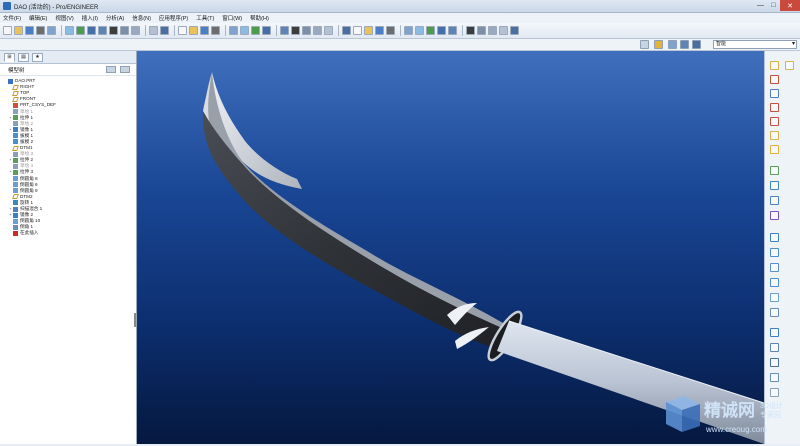 The width and height of the screenshot is (800, 446). I want to click on maximize-button: □, so click(773, 5).